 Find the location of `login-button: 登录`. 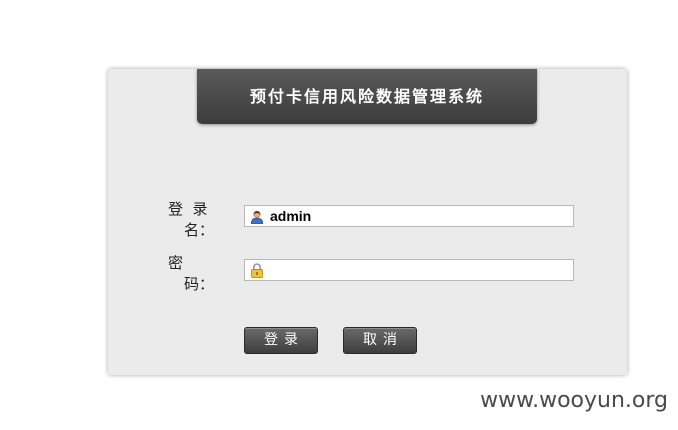

login-button: 登录 is located at coordinates (281, 340).